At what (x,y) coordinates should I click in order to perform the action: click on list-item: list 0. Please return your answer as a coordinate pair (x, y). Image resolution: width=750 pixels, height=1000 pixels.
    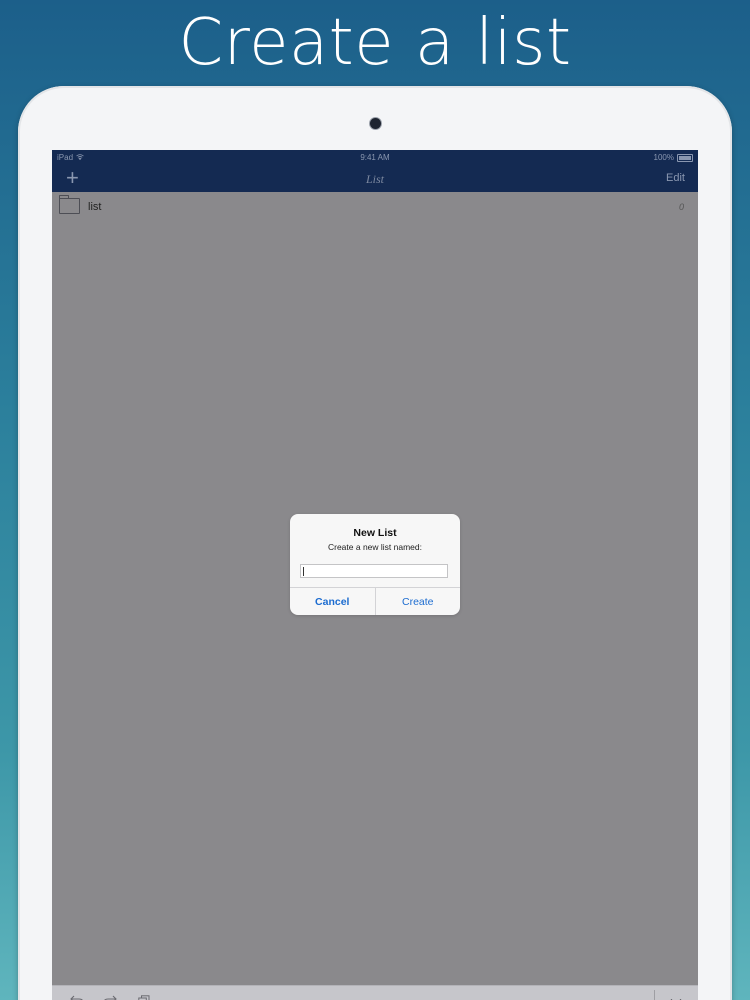
    Looking at the image, I should click on (375, 207).